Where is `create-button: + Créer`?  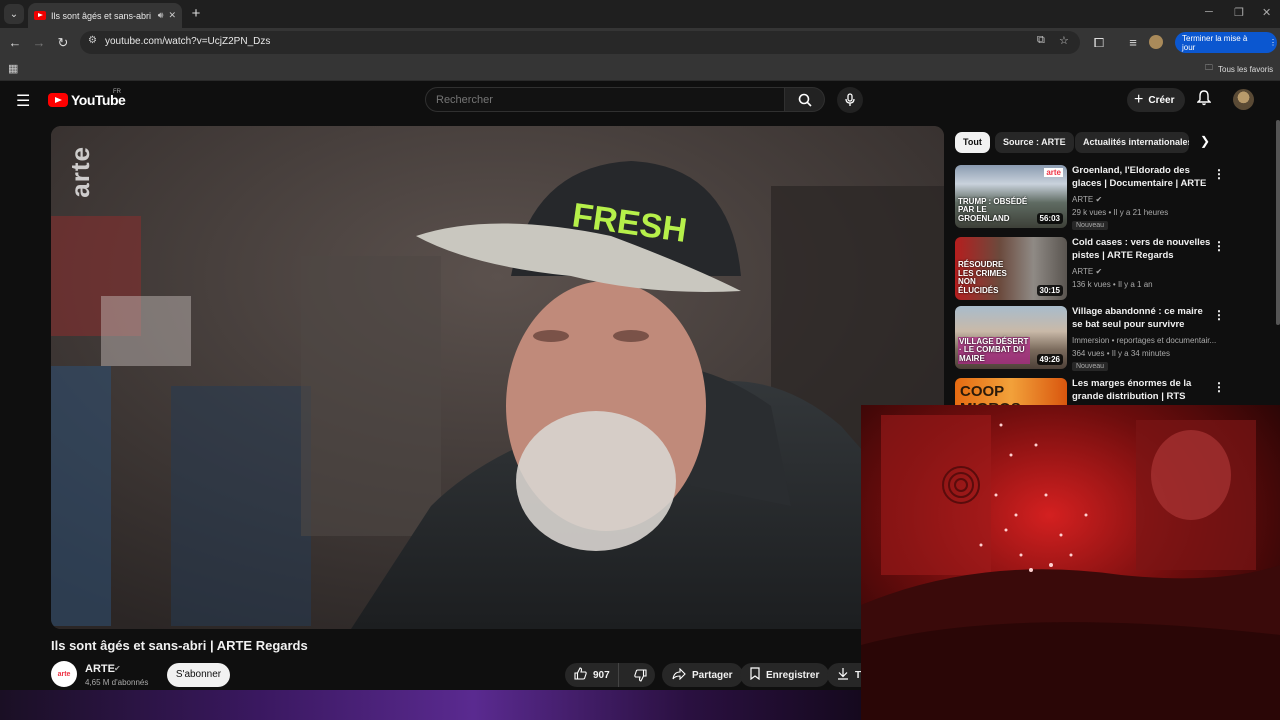 create-button: + Créer is located at coordinates (1156, 100).